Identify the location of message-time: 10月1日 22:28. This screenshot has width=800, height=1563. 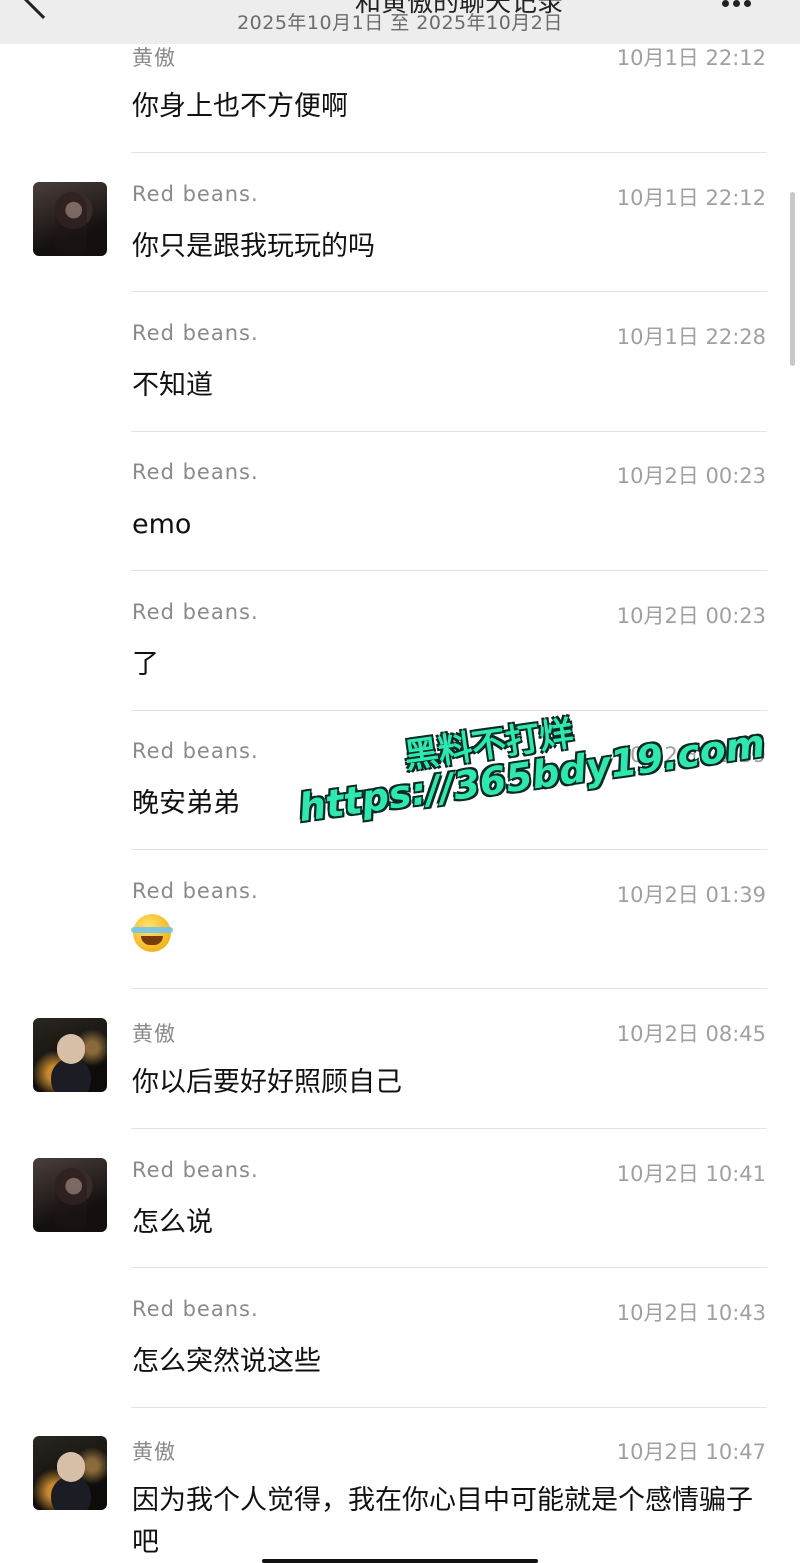
(691, 337).